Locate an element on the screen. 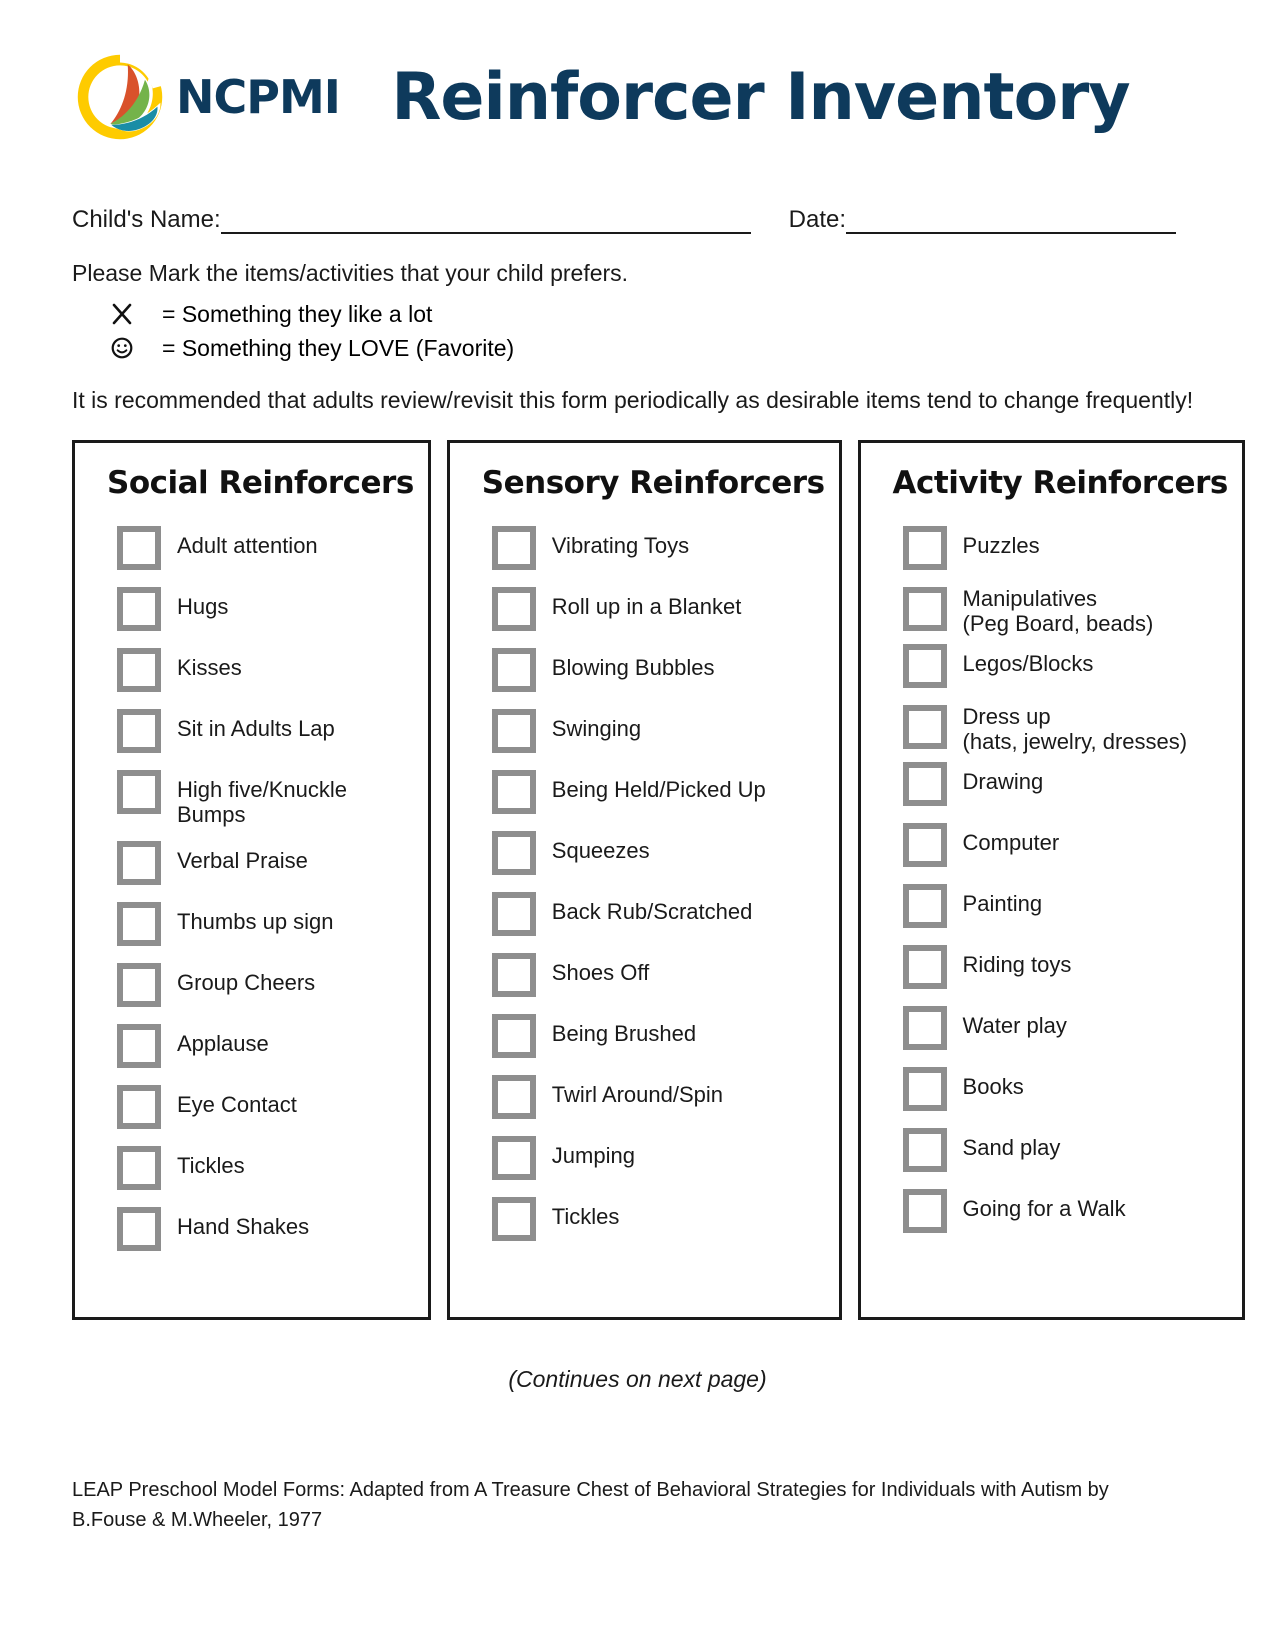  name-date-row: Child's Name: Date: is located at coordinates (637, 220).